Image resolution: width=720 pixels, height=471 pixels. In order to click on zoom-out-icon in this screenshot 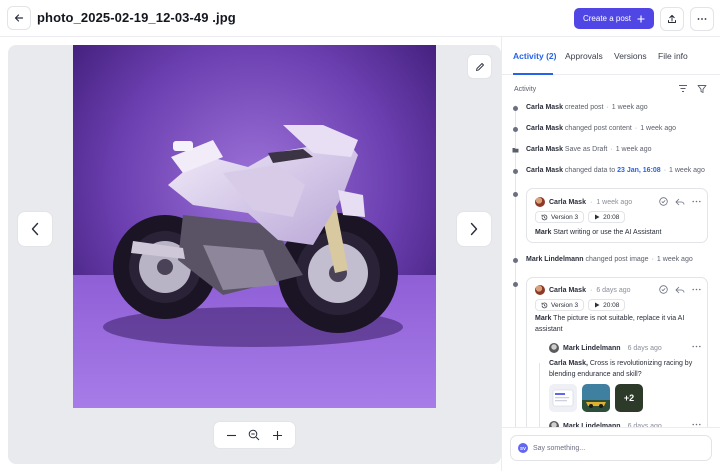, I will do `click(231, 435)`.